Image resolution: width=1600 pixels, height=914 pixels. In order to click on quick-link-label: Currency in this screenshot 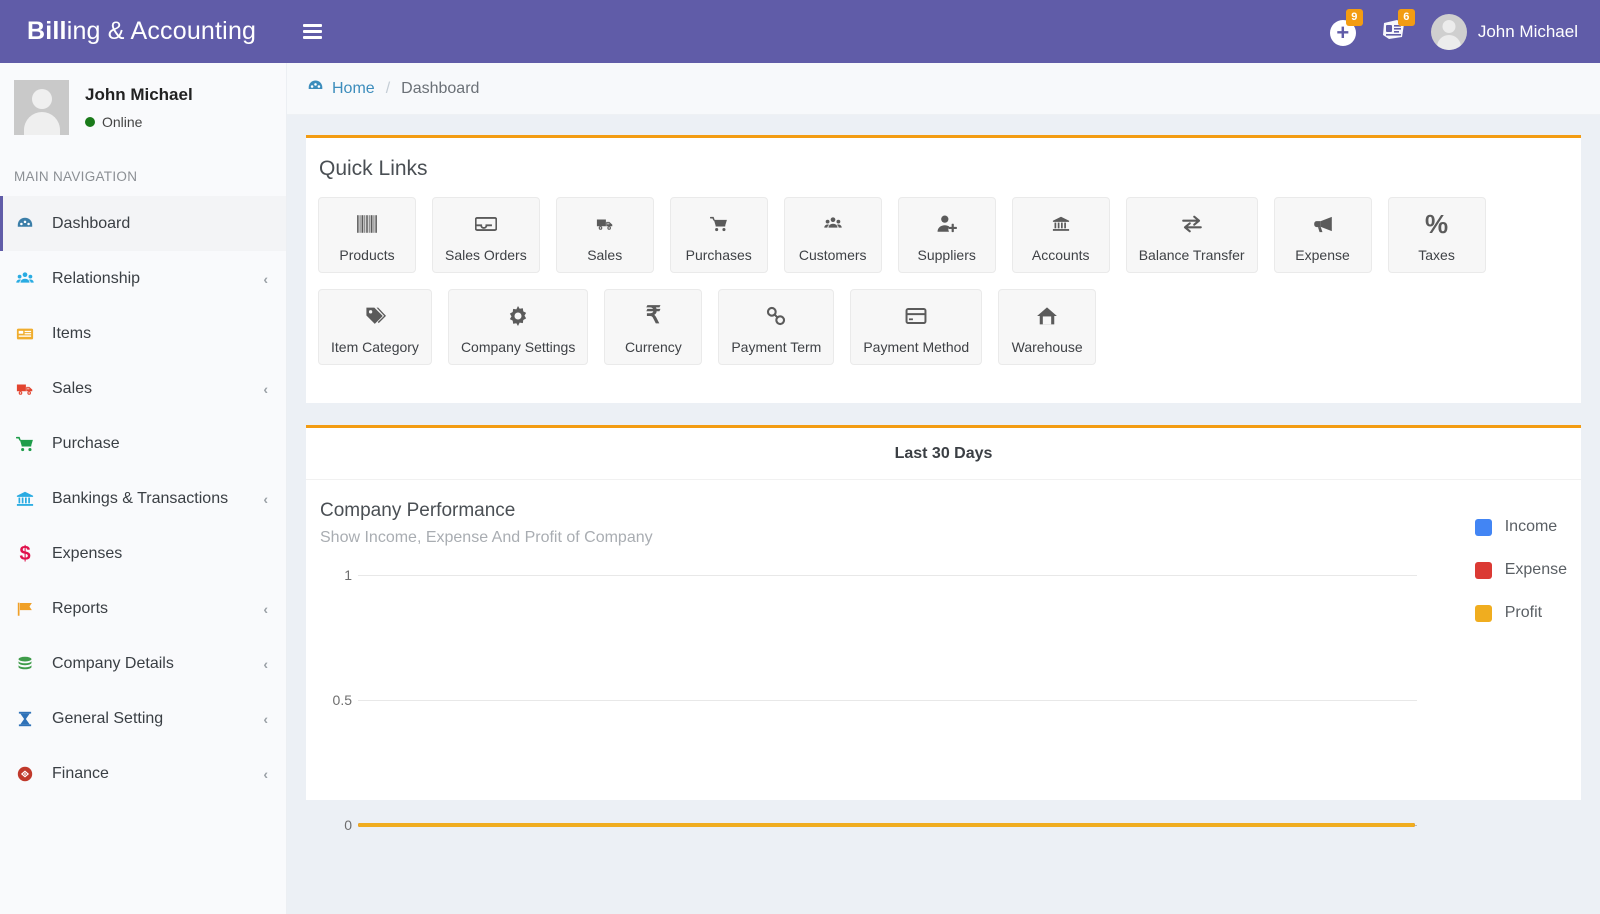, I will do `click(653, 347)`.